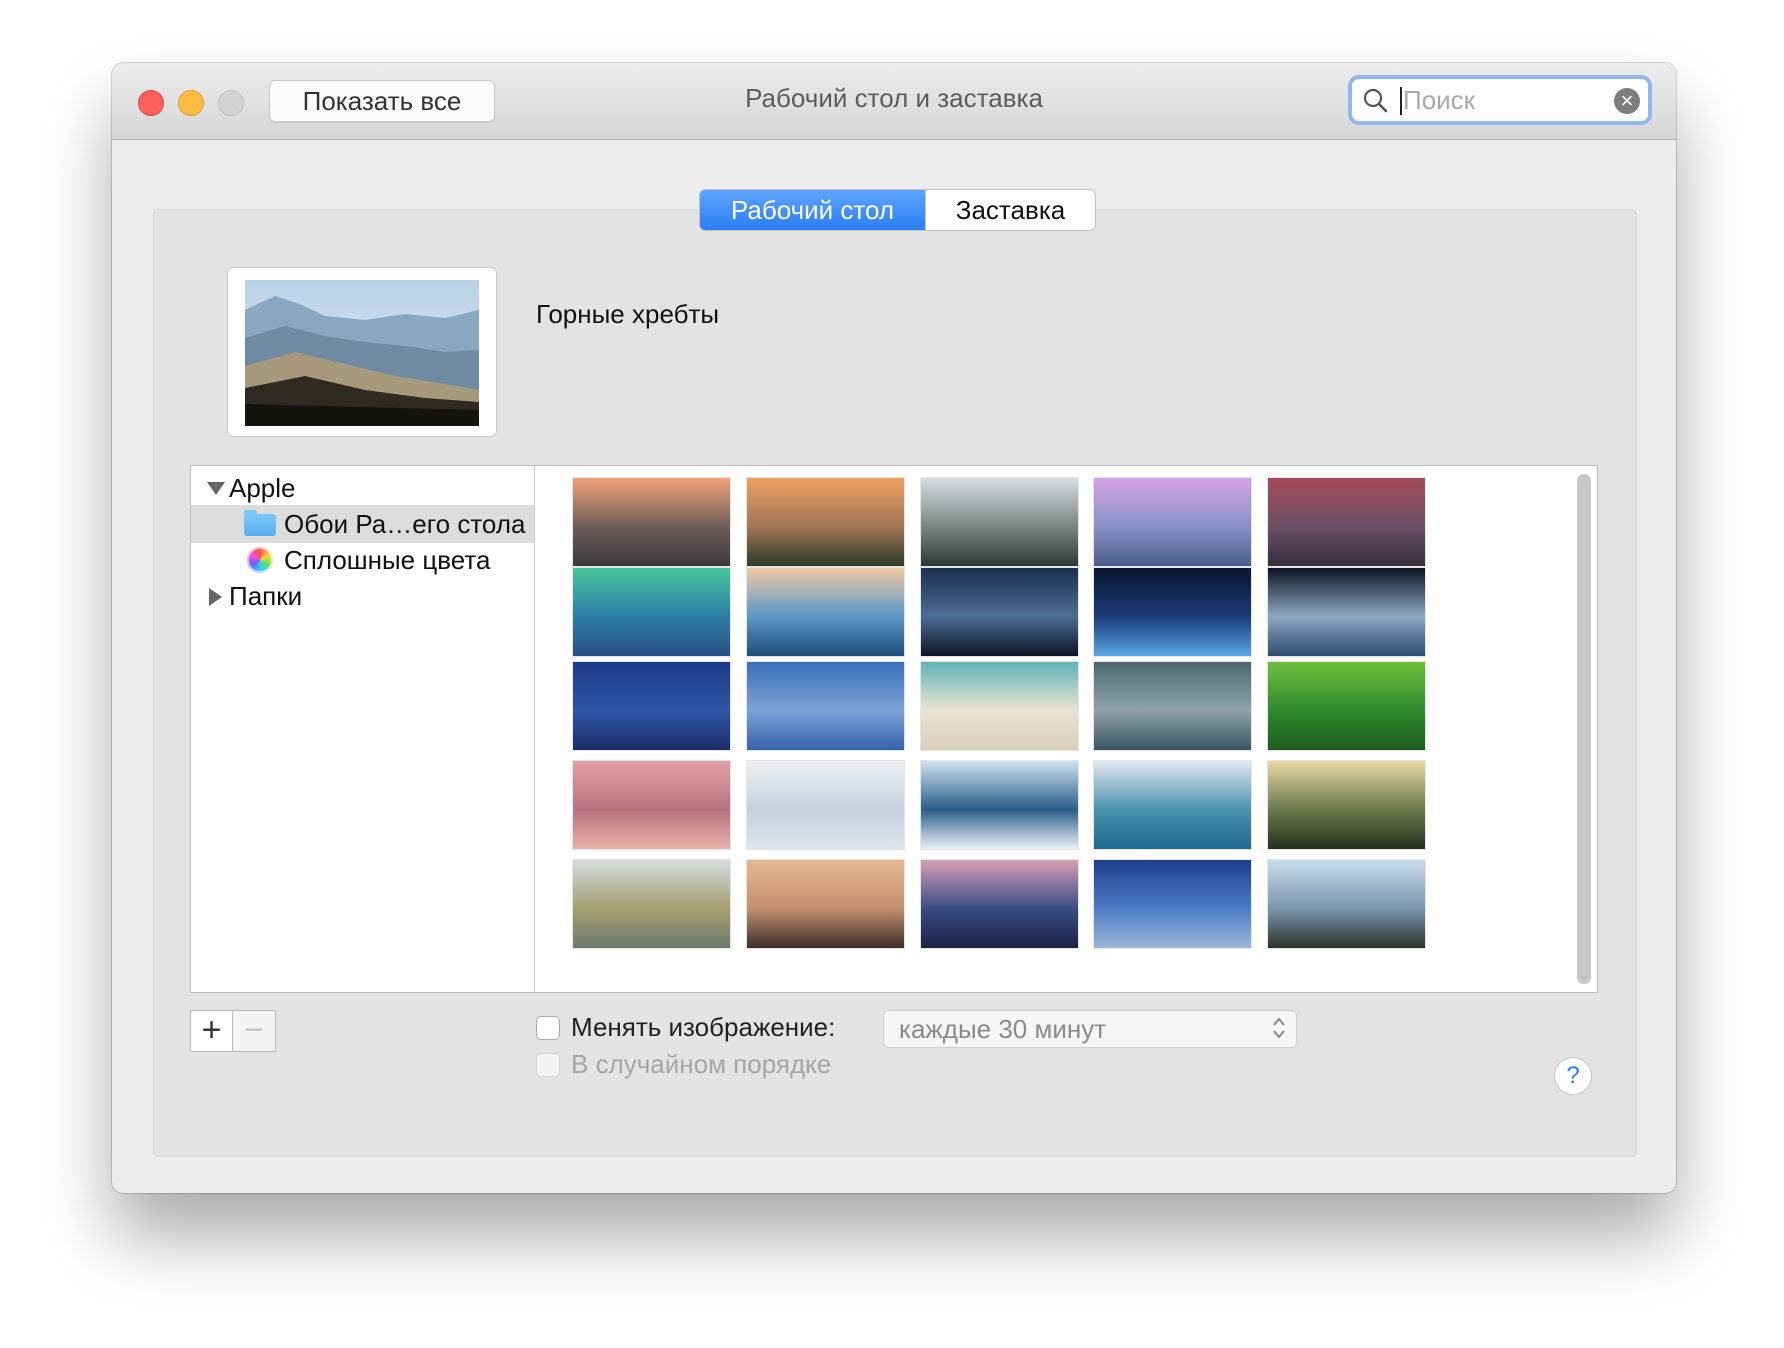 Image resolution: width=1784 pixels, height=1348 pixels. What do you see at coordinates (548, 1065) in the screenshot?
I see `random-order-checkbox` at bounding box center [548, 1065].